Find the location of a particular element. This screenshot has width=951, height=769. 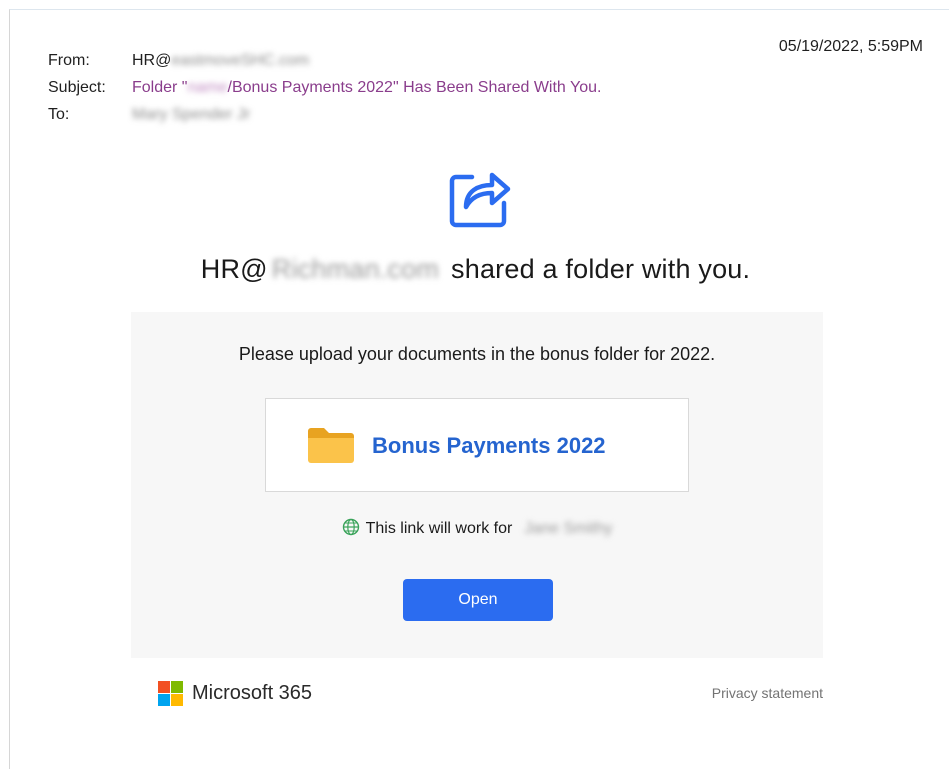

sender-address: HR@ is located at coordinates (234, 269).